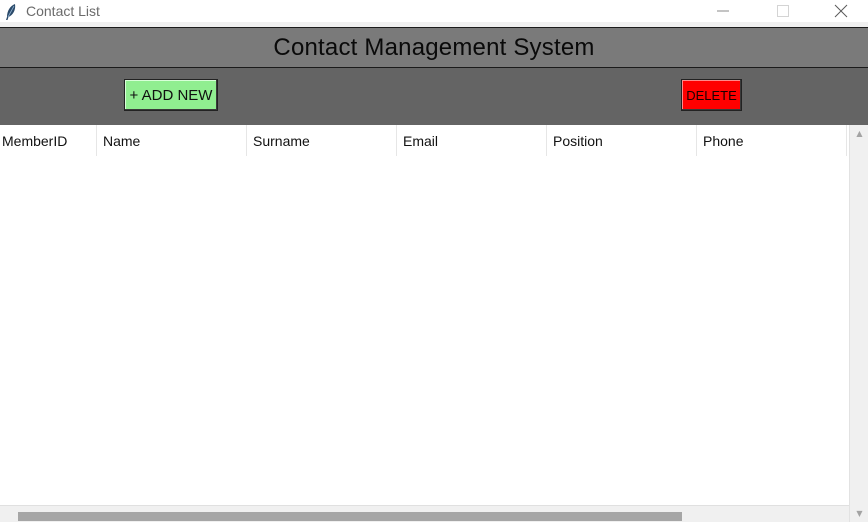 This screenshot has width=868, height=522. I want to click on header-bar: Contact Management System, so click(434, 47).